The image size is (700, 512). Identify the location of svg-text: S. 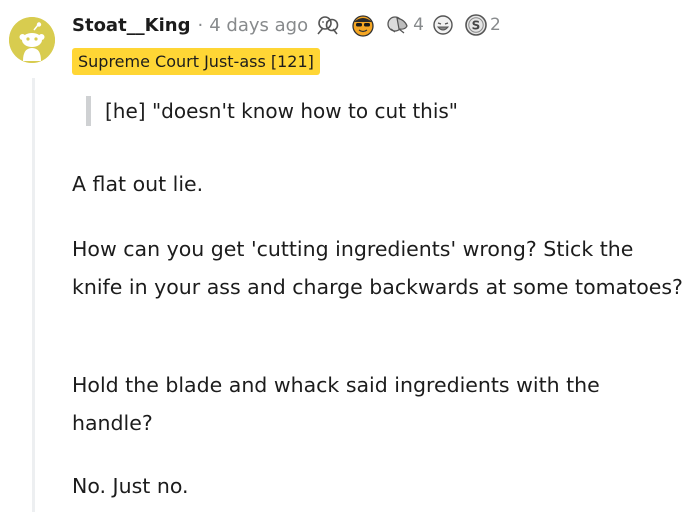
(476, 26).